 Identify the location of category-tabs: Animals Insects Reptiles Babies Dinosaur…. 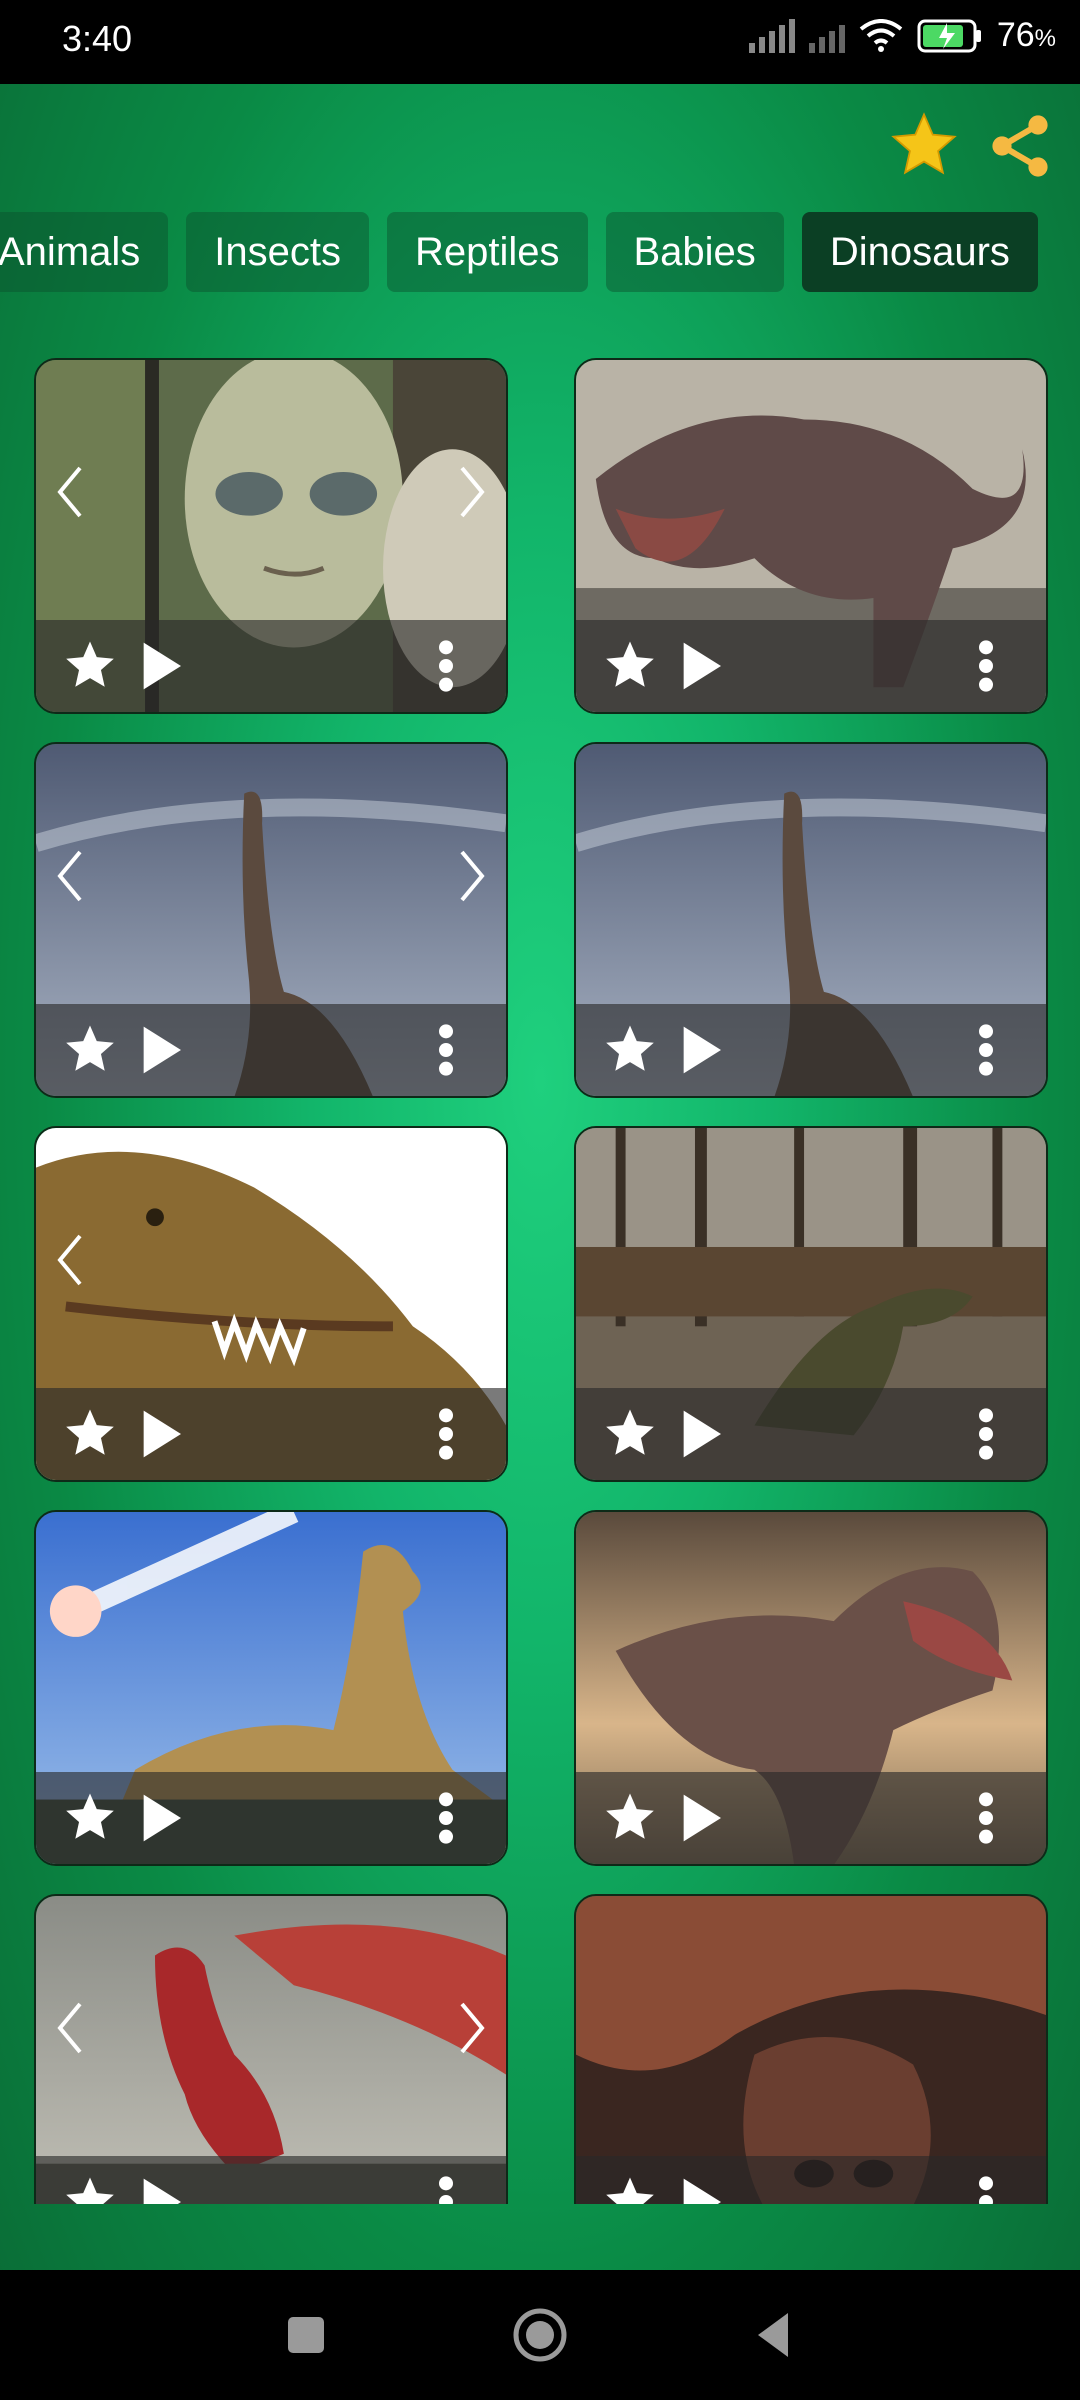
(525, 252).